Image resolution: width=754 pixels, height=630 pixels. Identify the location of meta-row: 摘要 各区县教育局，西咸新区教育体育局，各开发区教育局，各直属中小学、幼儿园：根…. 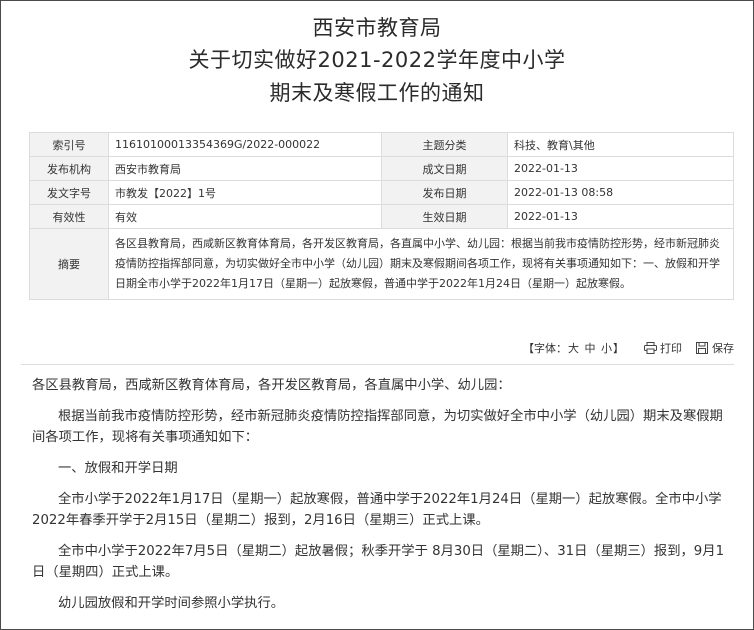
(381, 264).